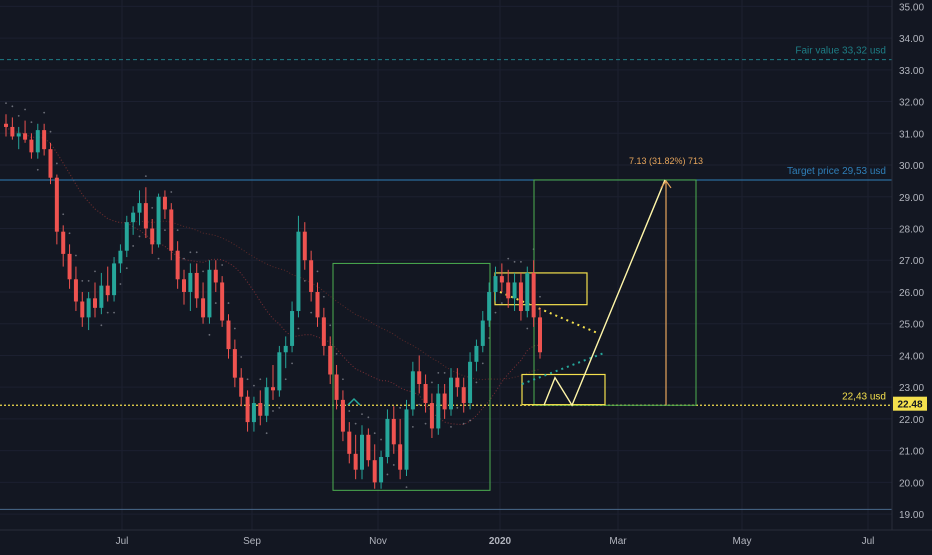 Image resolution: width=932 pixels, height=555 pixels. I want to click on measure-label: 7.13 (31.82%) 713, so click(666, 161).